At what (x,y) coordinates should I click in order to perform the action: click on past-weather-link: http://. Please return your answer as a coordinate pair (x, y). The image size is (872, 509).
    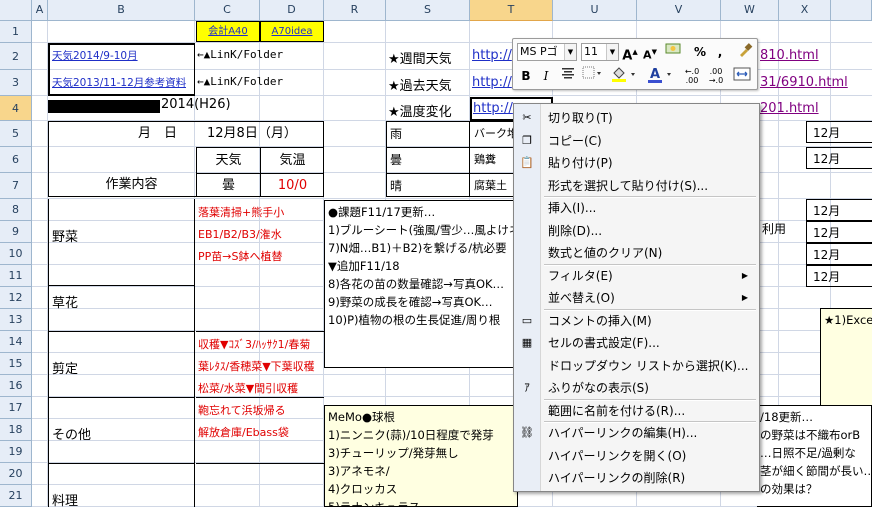
    Looking at the image, I should click on (492, 82).